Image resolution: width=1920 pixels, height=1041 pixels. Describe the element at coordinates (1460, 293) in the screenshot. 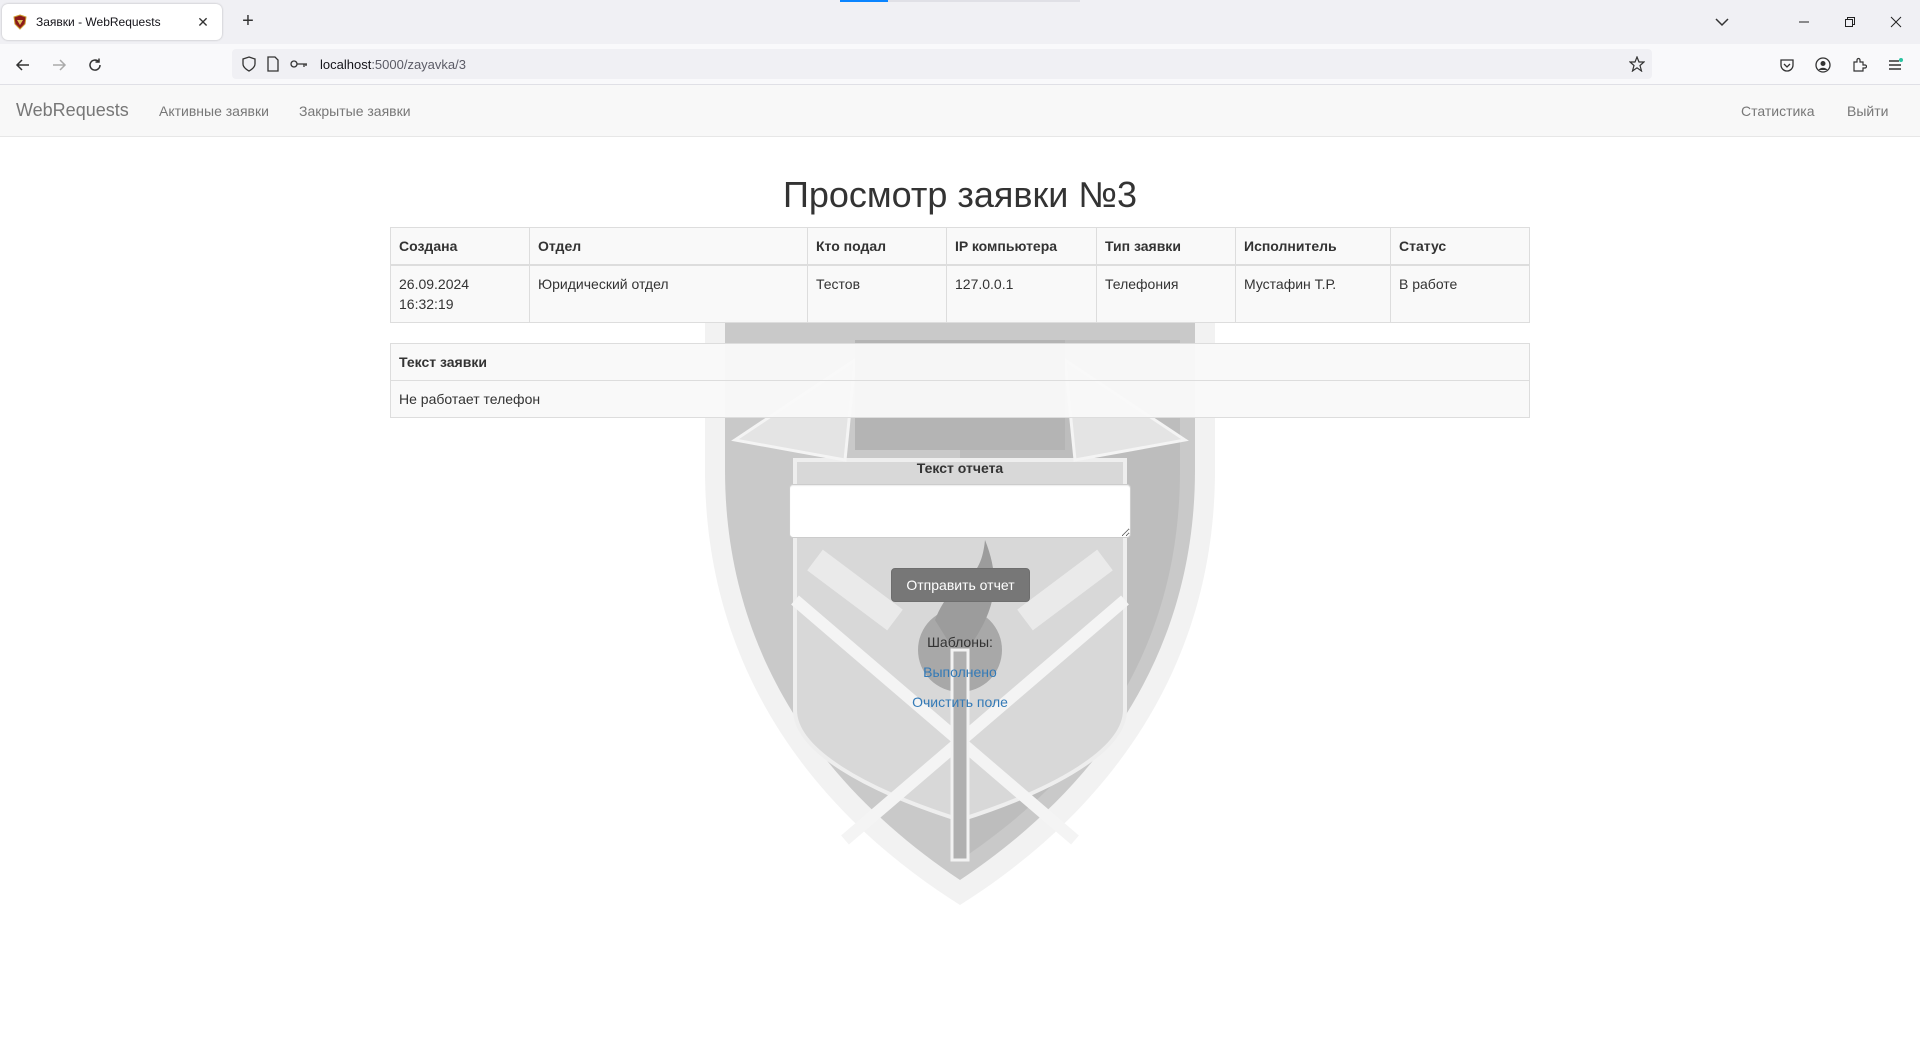

I see `cell-status: В работе` at that location.